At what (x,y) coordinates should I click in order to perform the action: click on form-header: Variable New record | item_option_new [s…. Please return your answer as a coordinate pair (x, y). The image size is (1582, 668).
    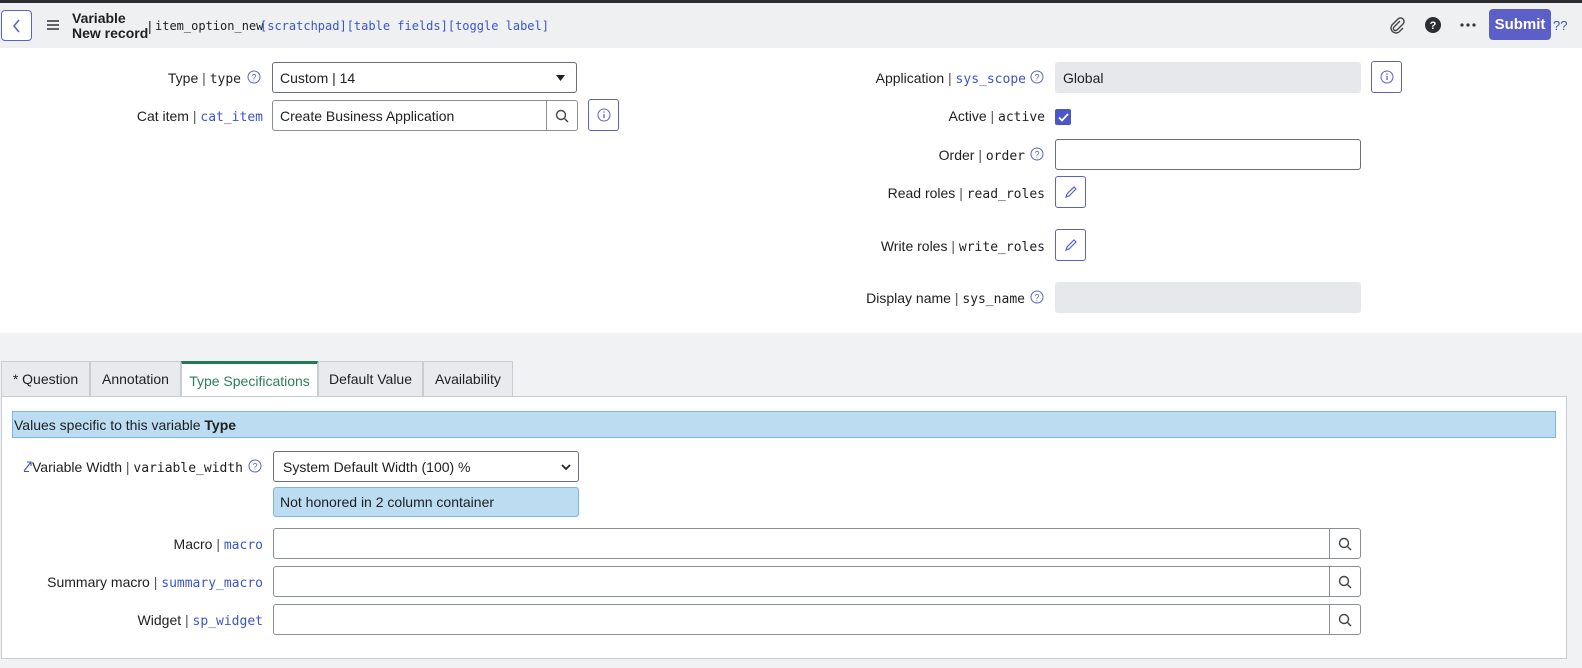
    Looking at the image, I should click on (791, 25).